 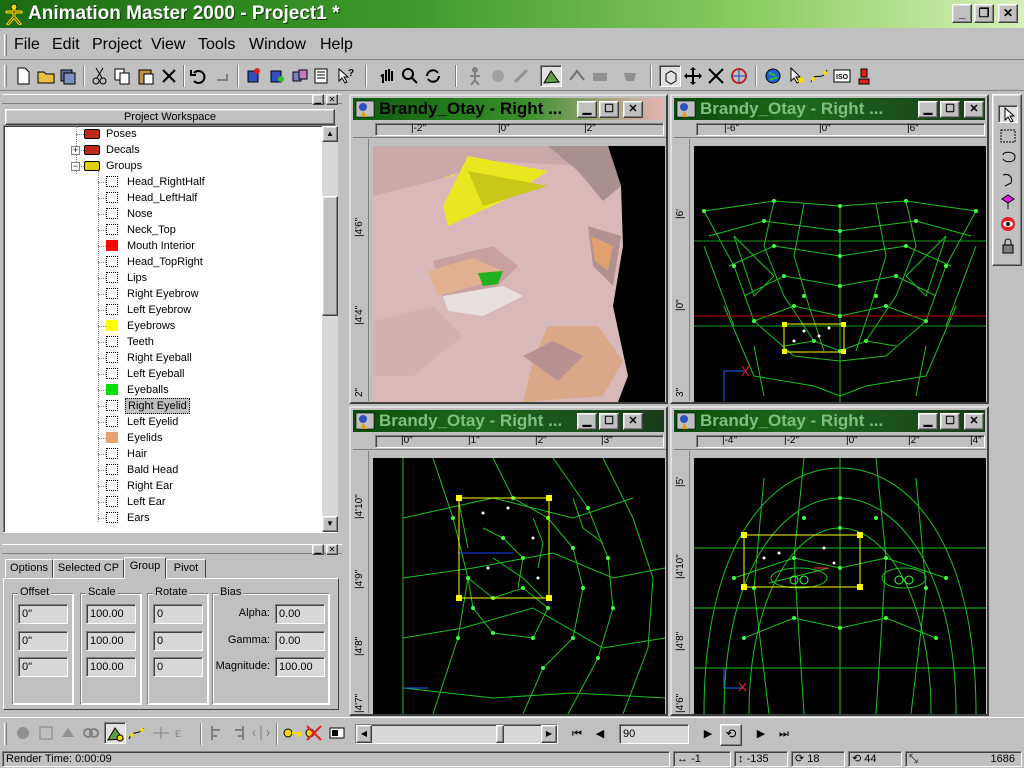 I want to click on menu-file: File, so click(x=27, y=45).